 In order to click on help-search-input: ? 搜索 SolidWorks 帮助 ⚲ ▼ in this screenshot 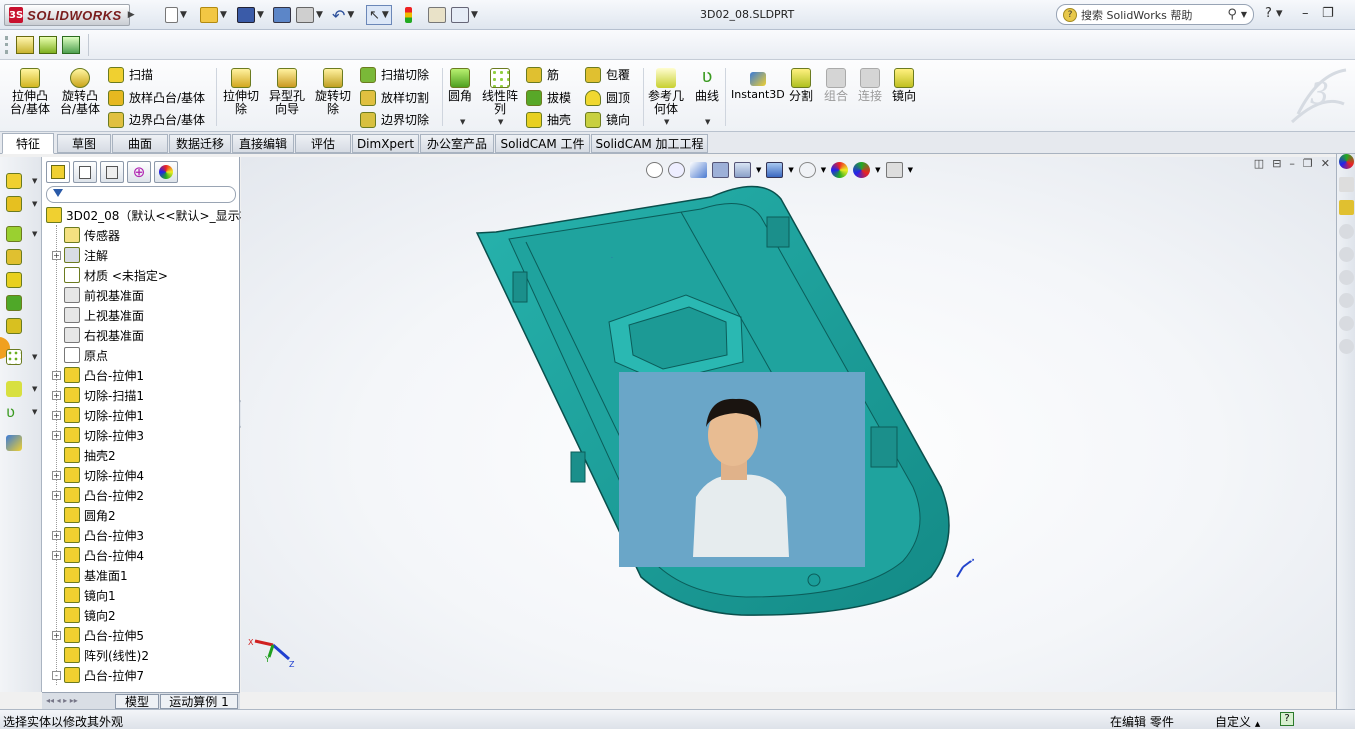, I will do `click(1155, 14)`.